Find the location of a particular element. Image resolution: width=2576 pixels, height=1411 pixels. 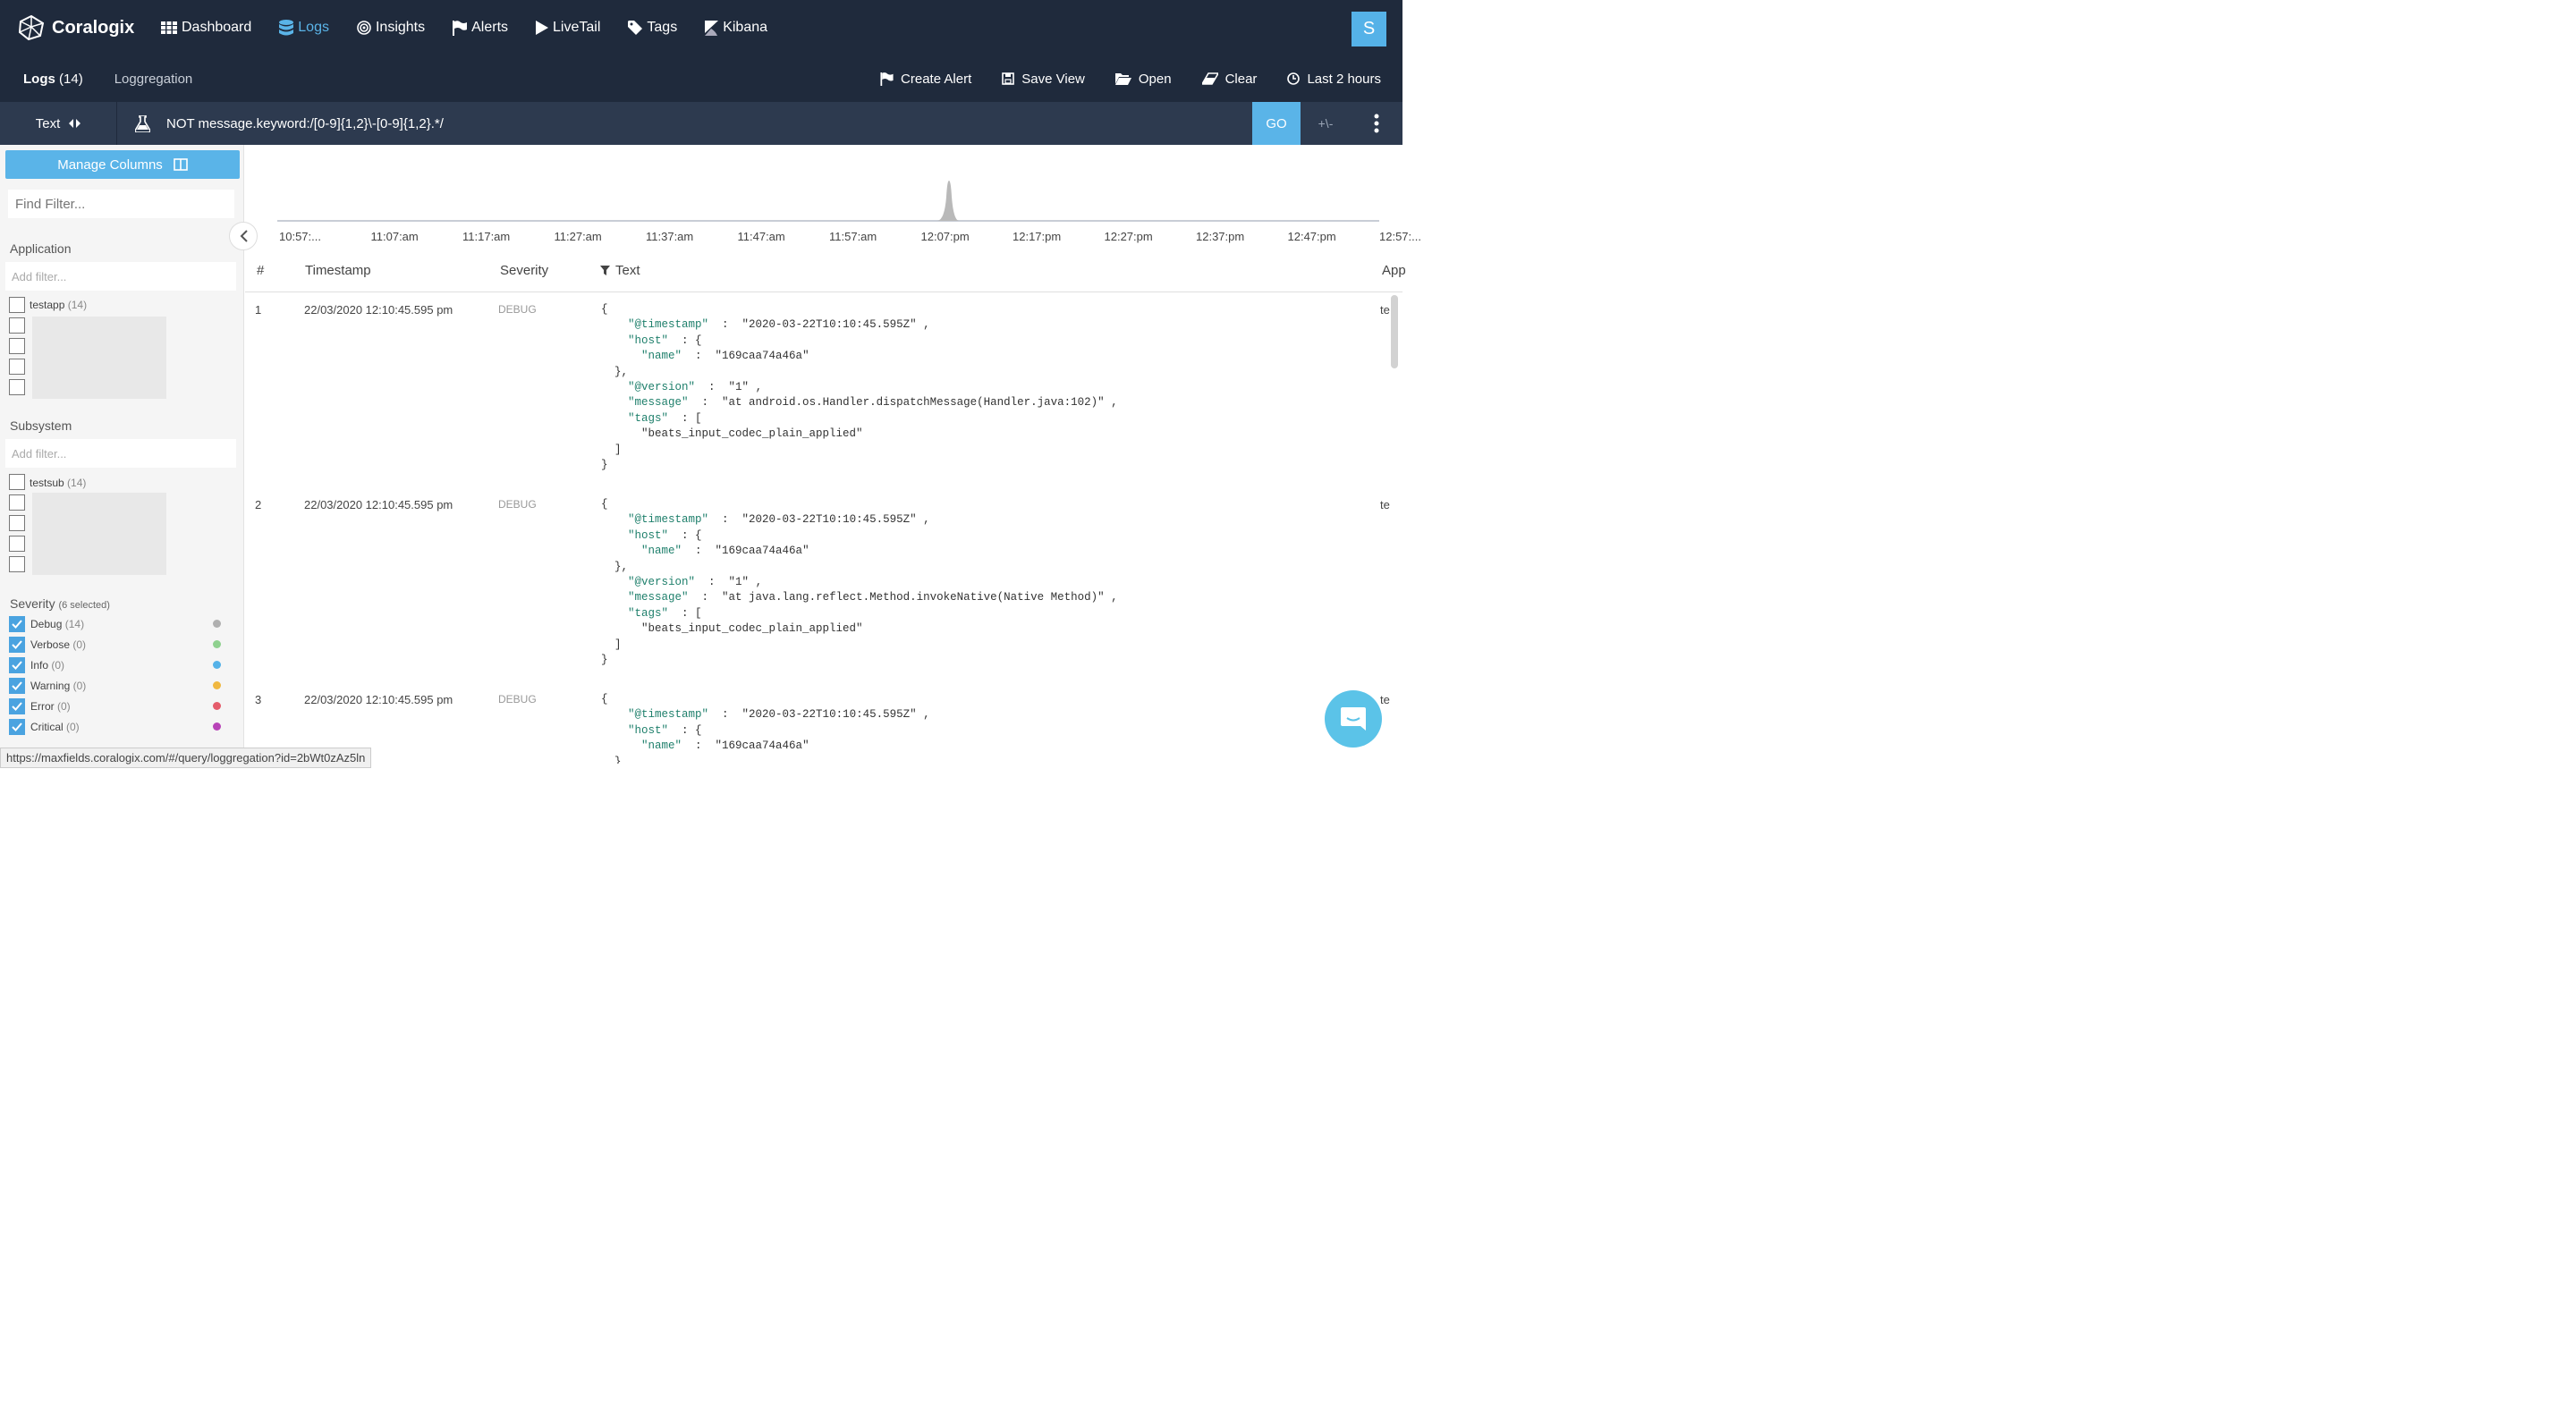

query-mode-toggle: Text is located at coordinates (58, 123).